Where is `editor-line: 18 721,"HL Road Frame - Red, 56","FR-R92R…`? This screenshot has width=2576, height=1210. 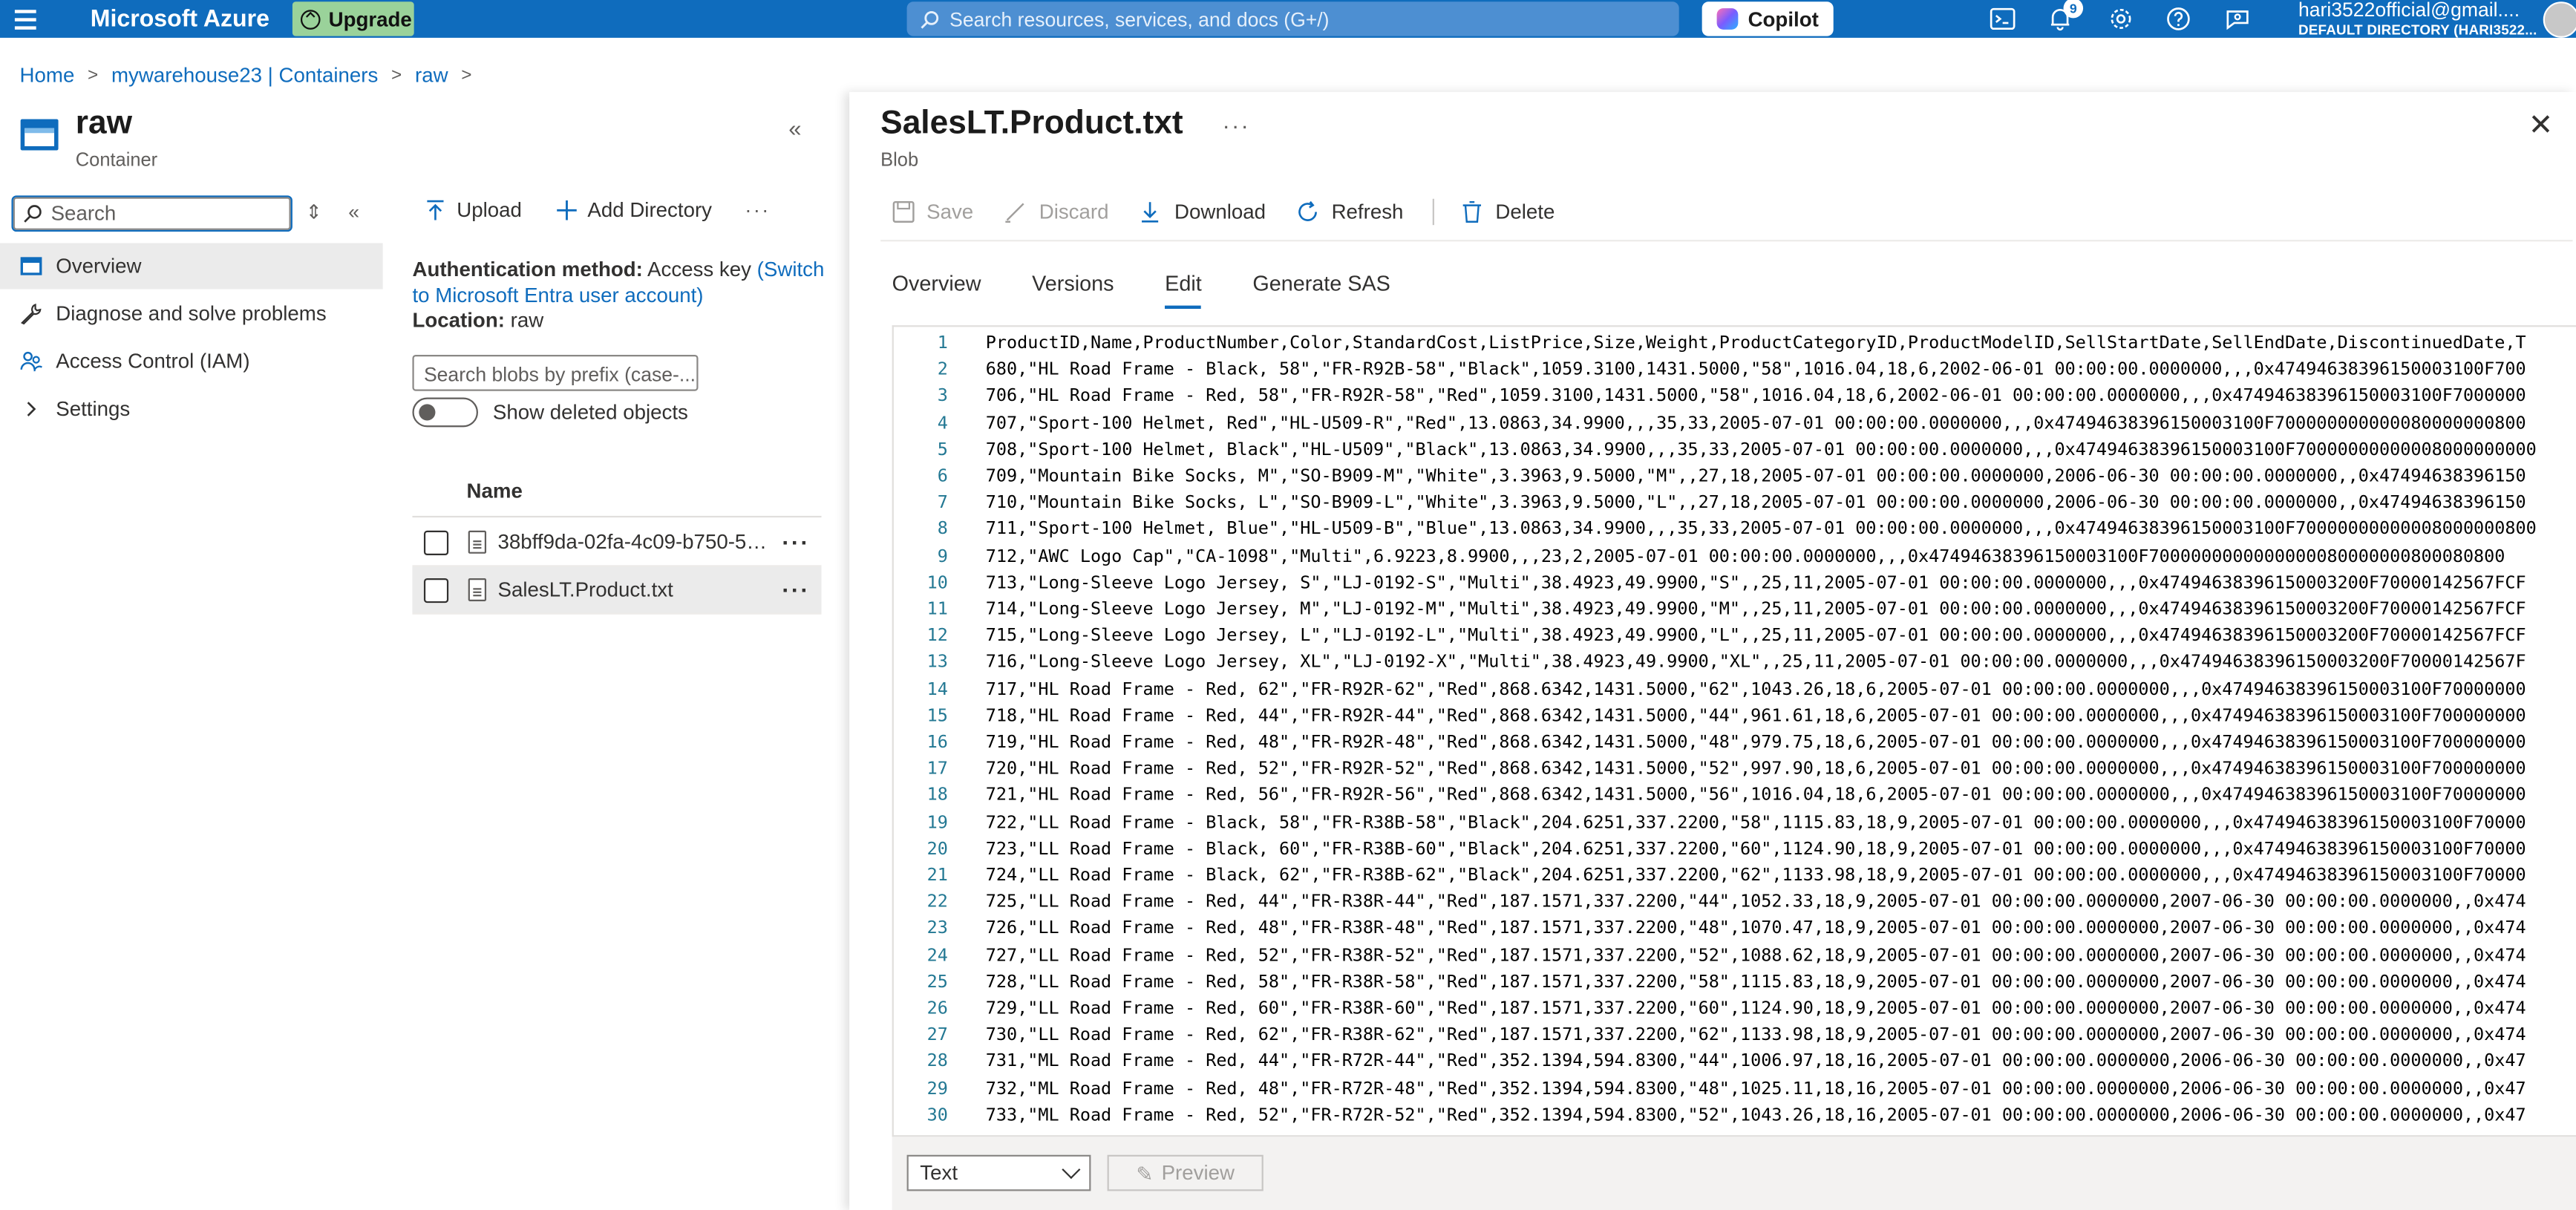
editor-line: 18 721,"HL Road Frame - Red, 56","FR-R92R… is located at coordinates (1715, 795).